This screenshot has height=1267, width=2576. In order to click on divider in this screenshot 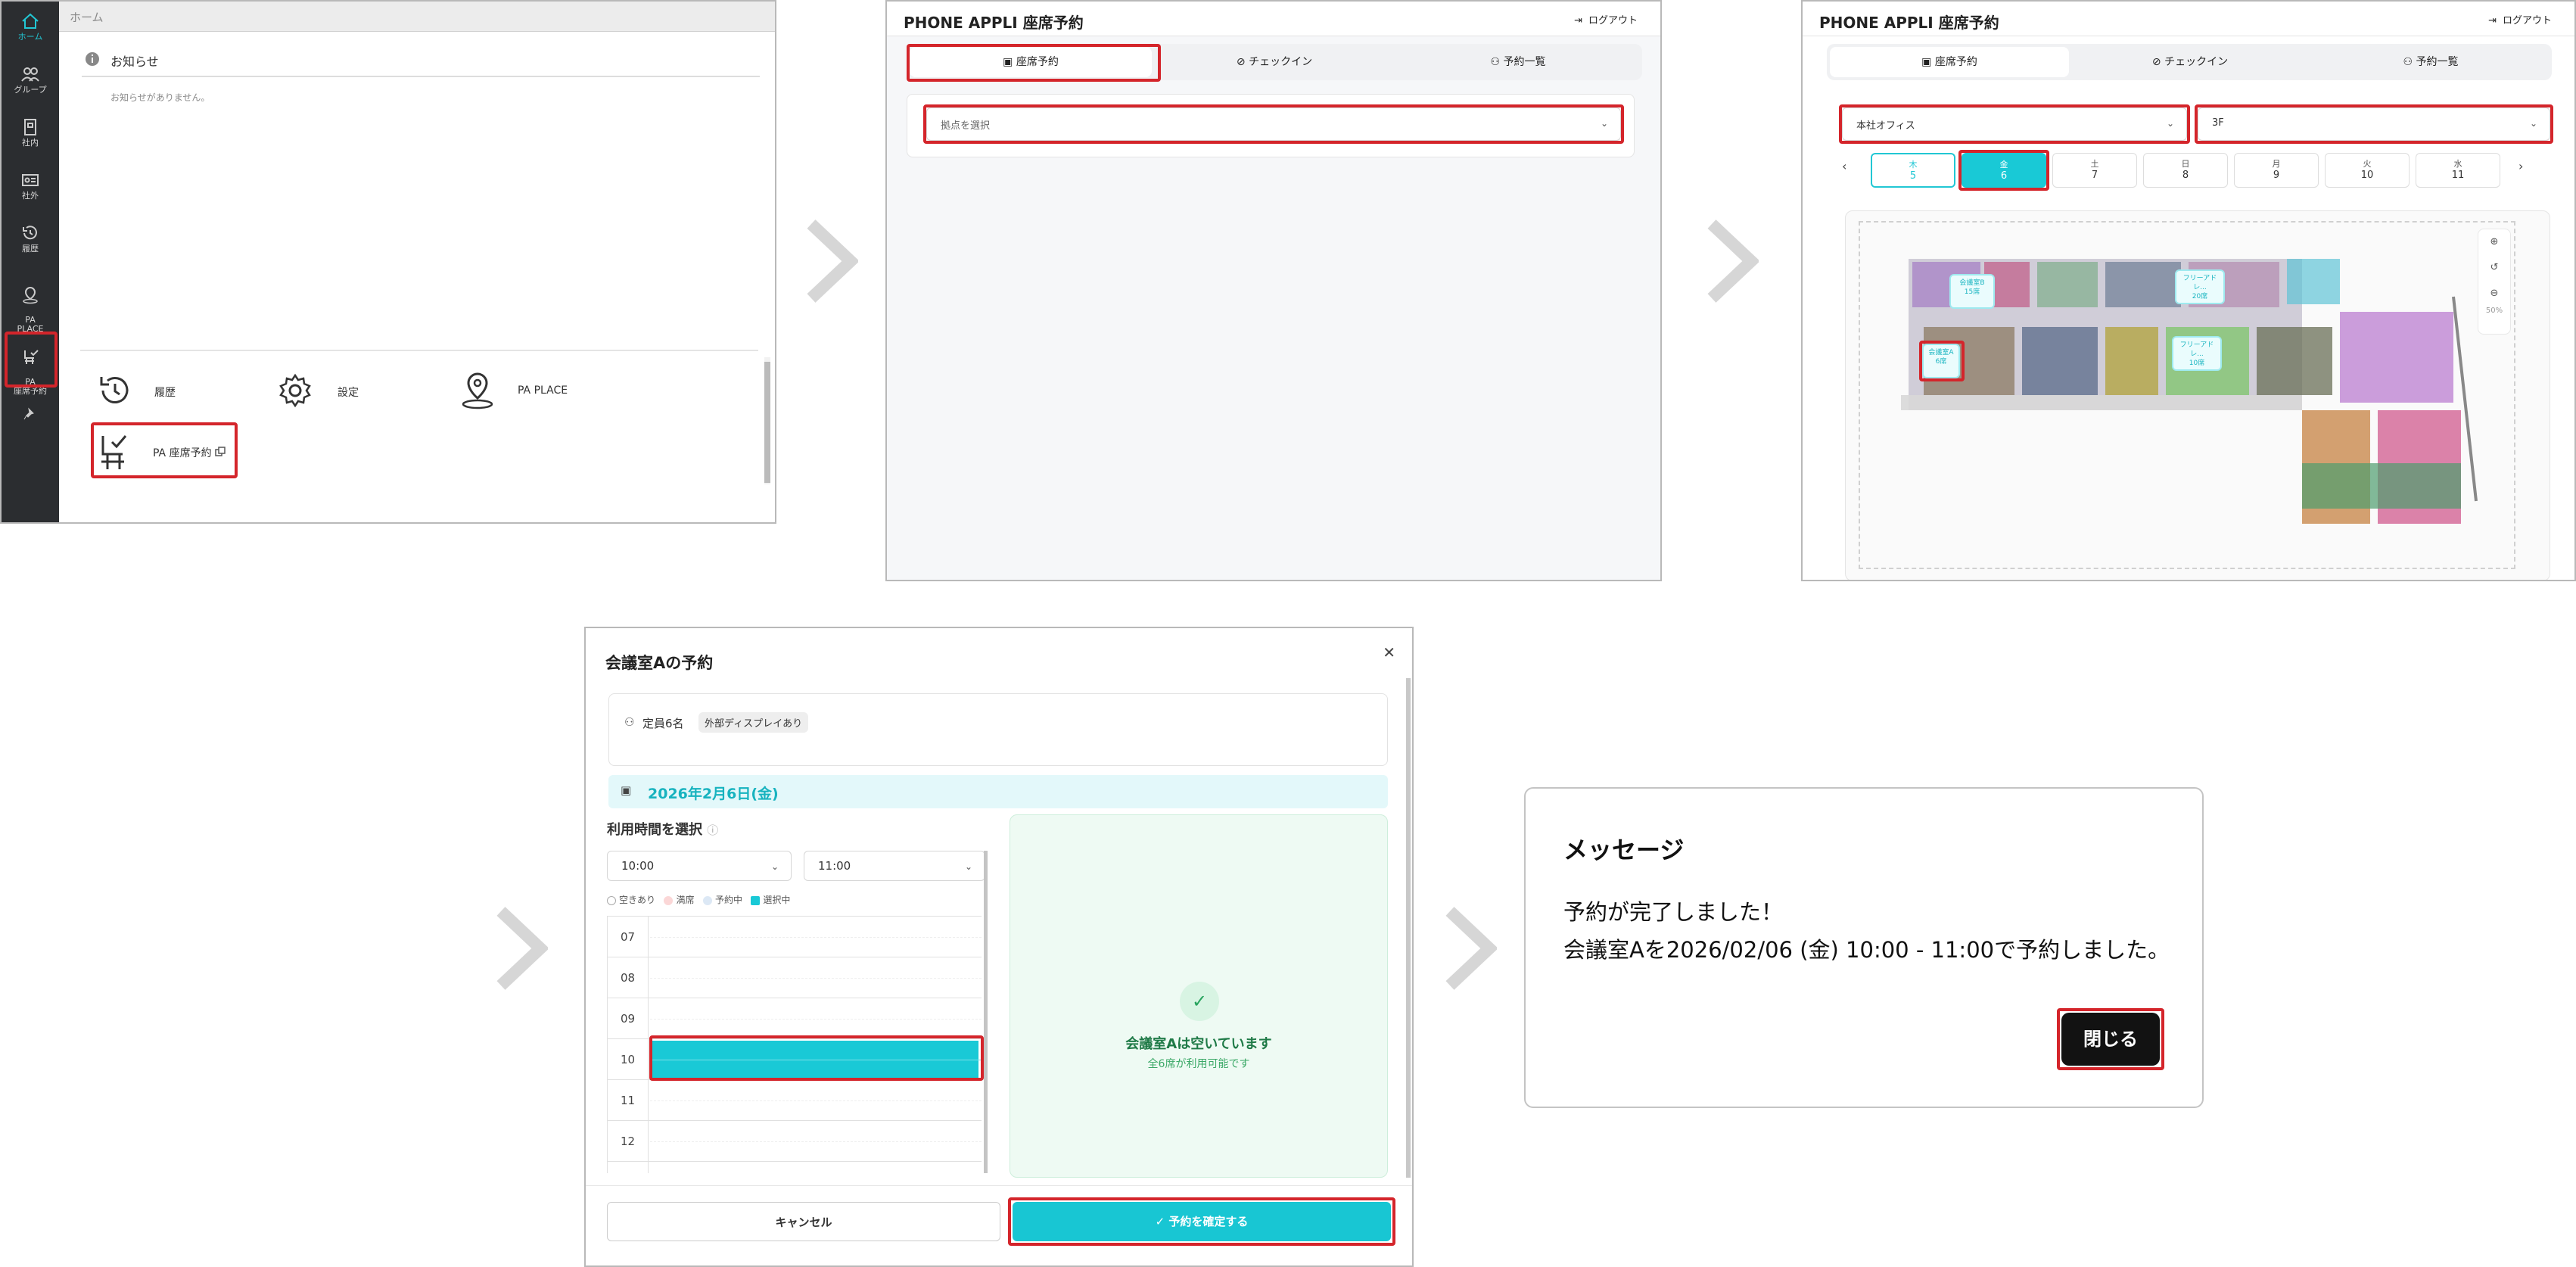, I will do `click(419, 350)`.